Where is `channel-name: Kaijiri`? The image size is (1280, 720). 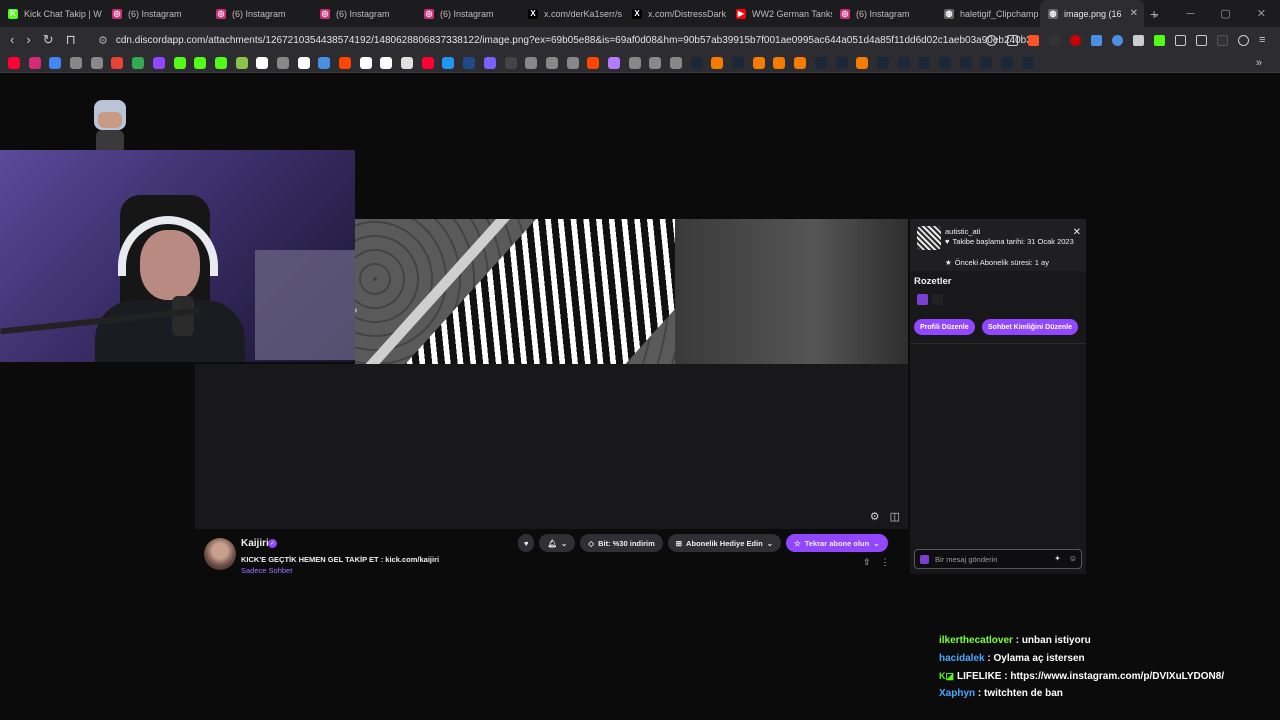 channel-name: Kaijiri is located at coordinates (255, 543).